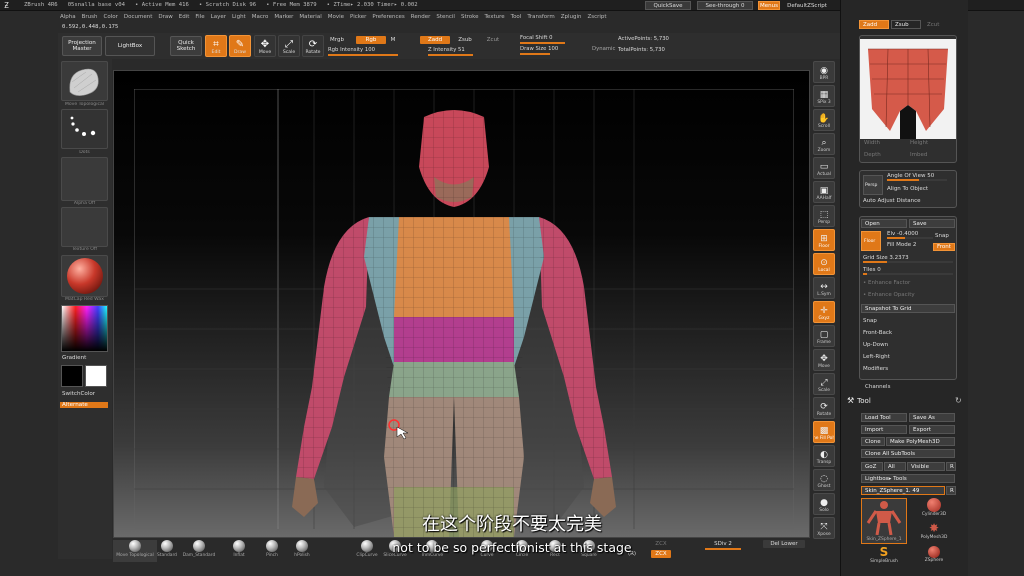 The image size is (1024, 576). Describe the element at coordinates (872, 155) in the screenshot. I see `depth-slider: Depth` at that location.